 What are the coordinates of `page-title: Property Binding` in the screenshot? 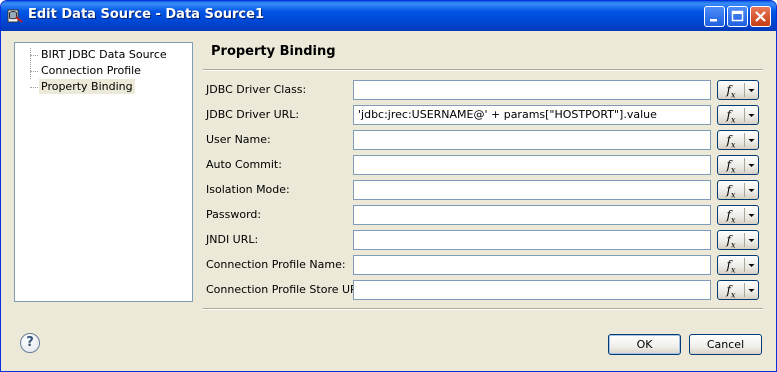 It's located at (273, 51).